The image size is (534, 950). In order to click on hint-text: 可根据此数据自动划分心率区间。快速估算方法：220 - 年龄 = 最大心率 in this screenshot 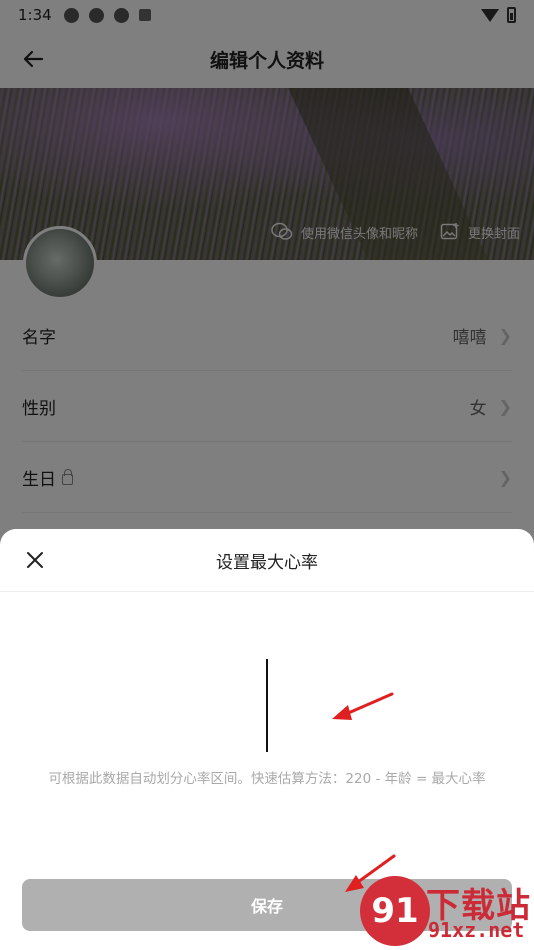, I will do `click(267, 779)`.